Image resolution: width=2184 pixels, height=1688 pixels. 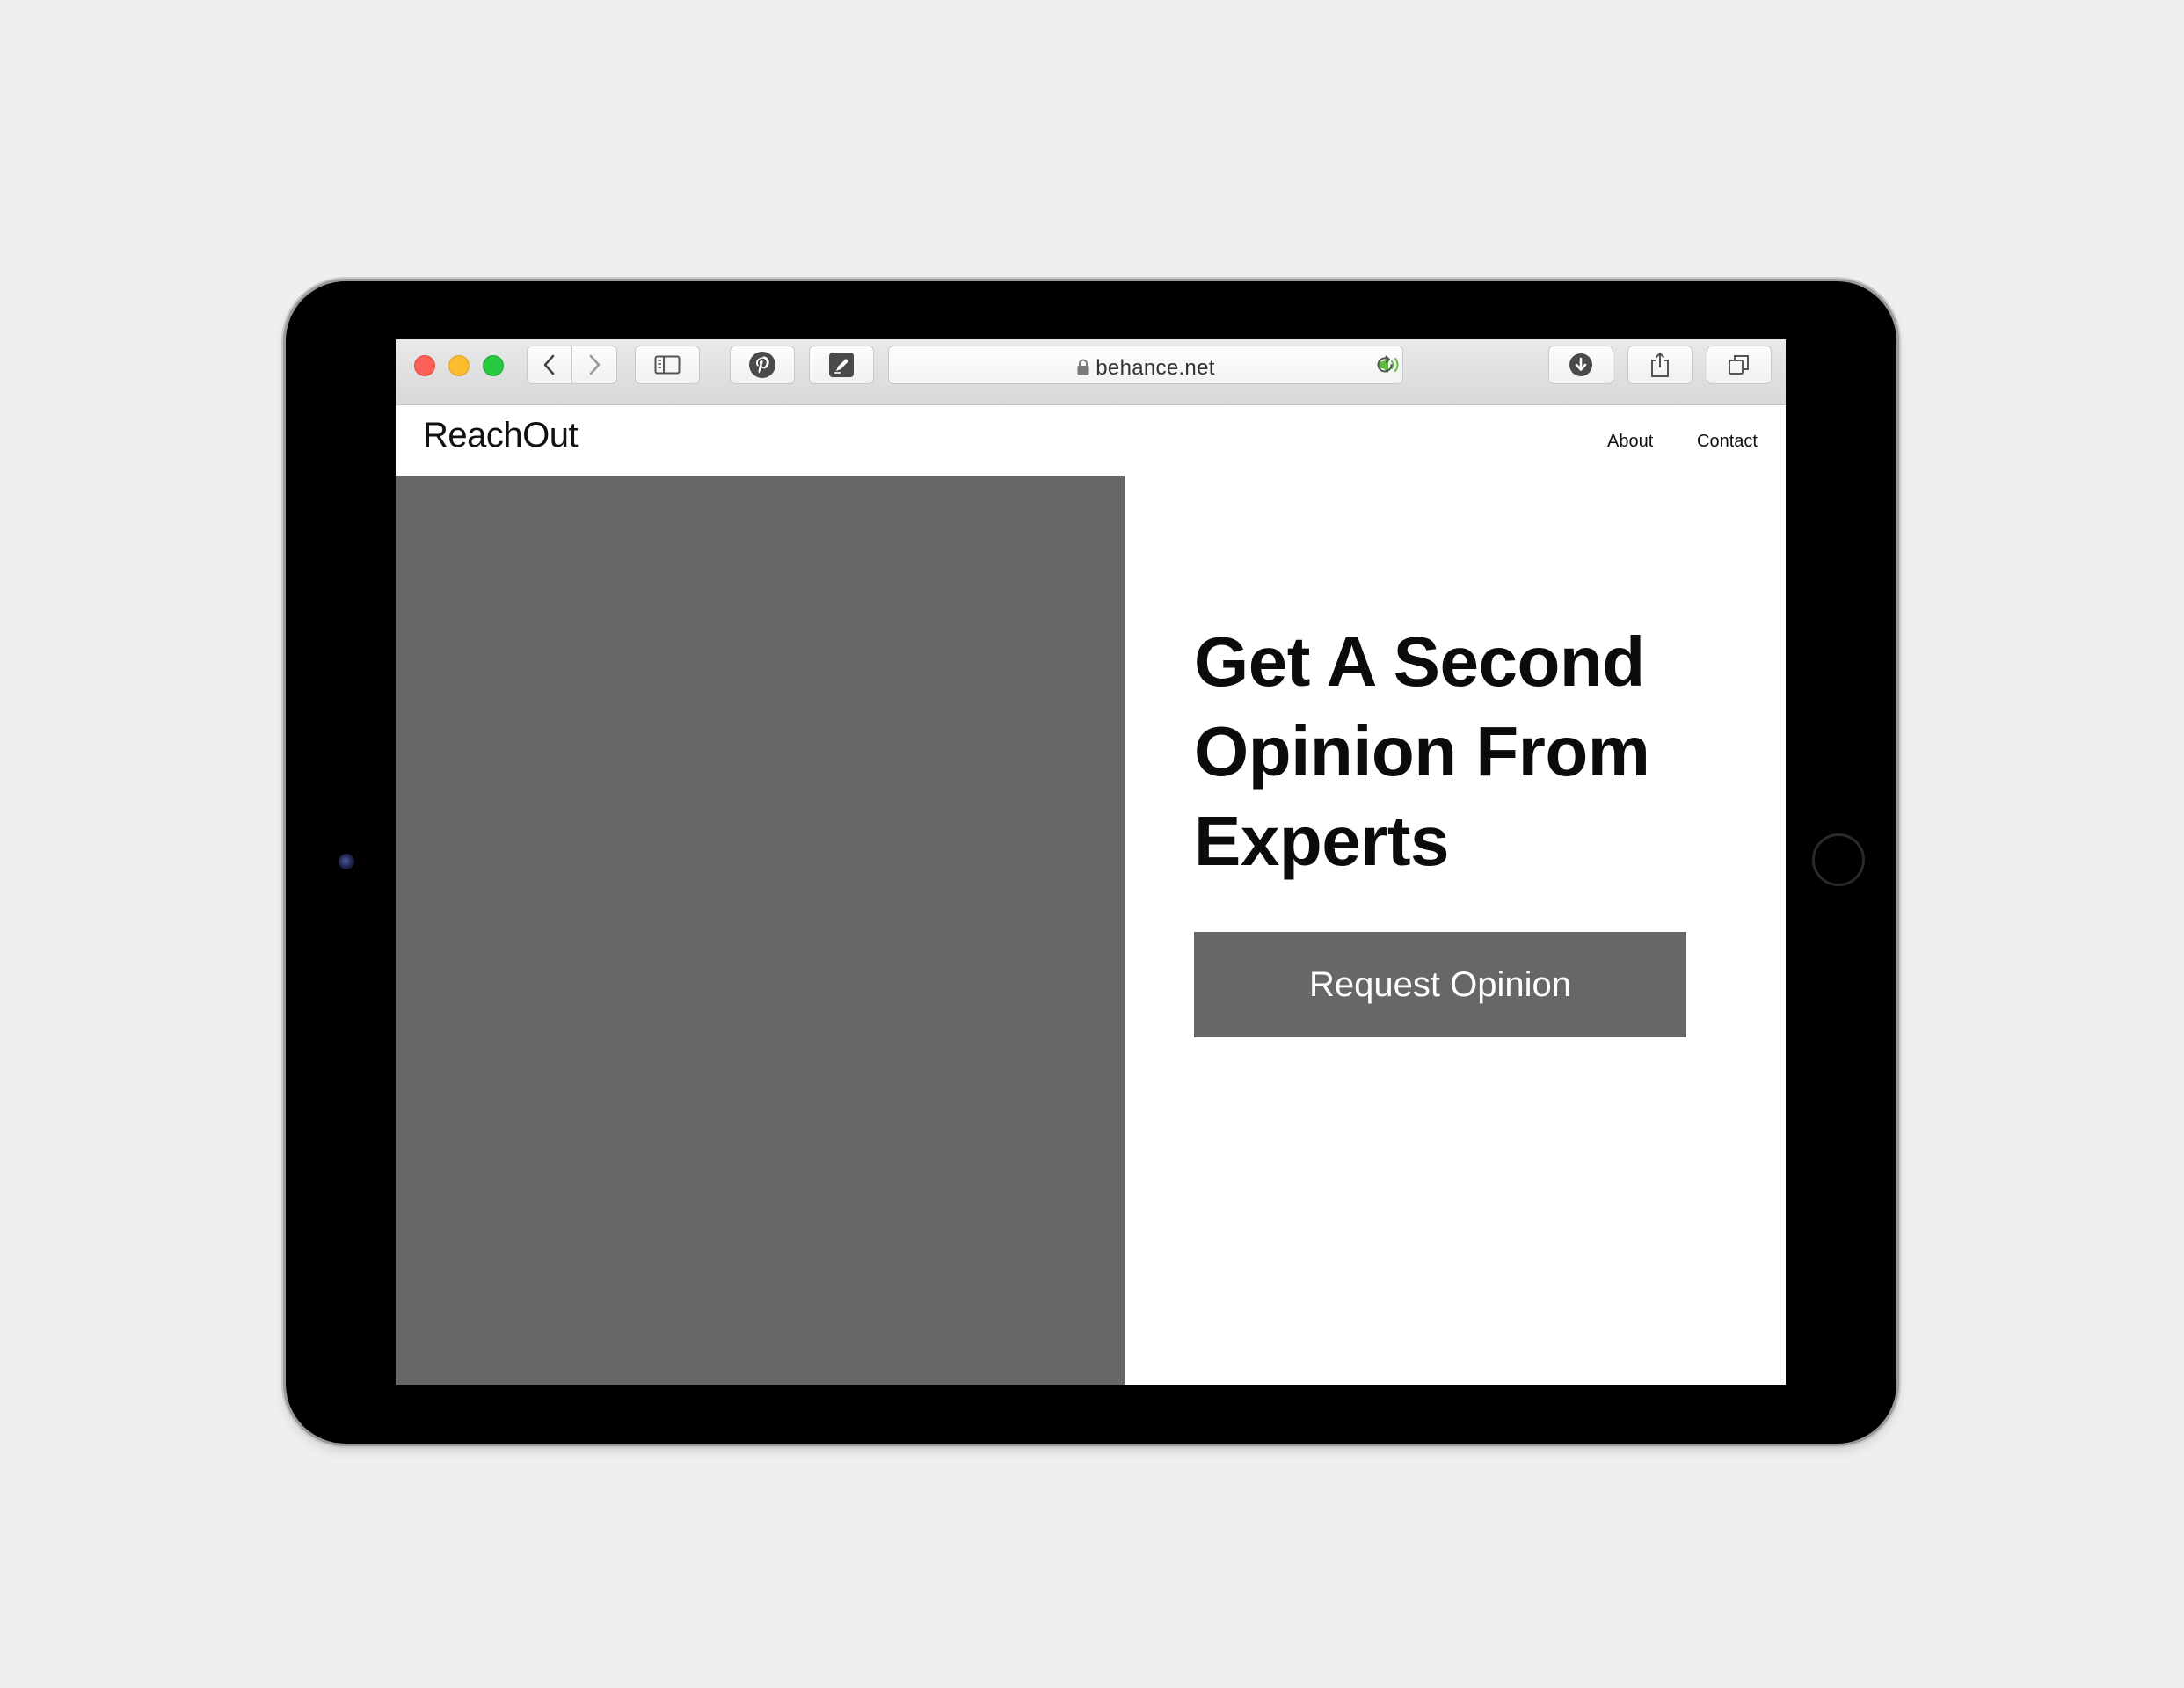 I want to click on camera-icon, so click(x=346, y=861).